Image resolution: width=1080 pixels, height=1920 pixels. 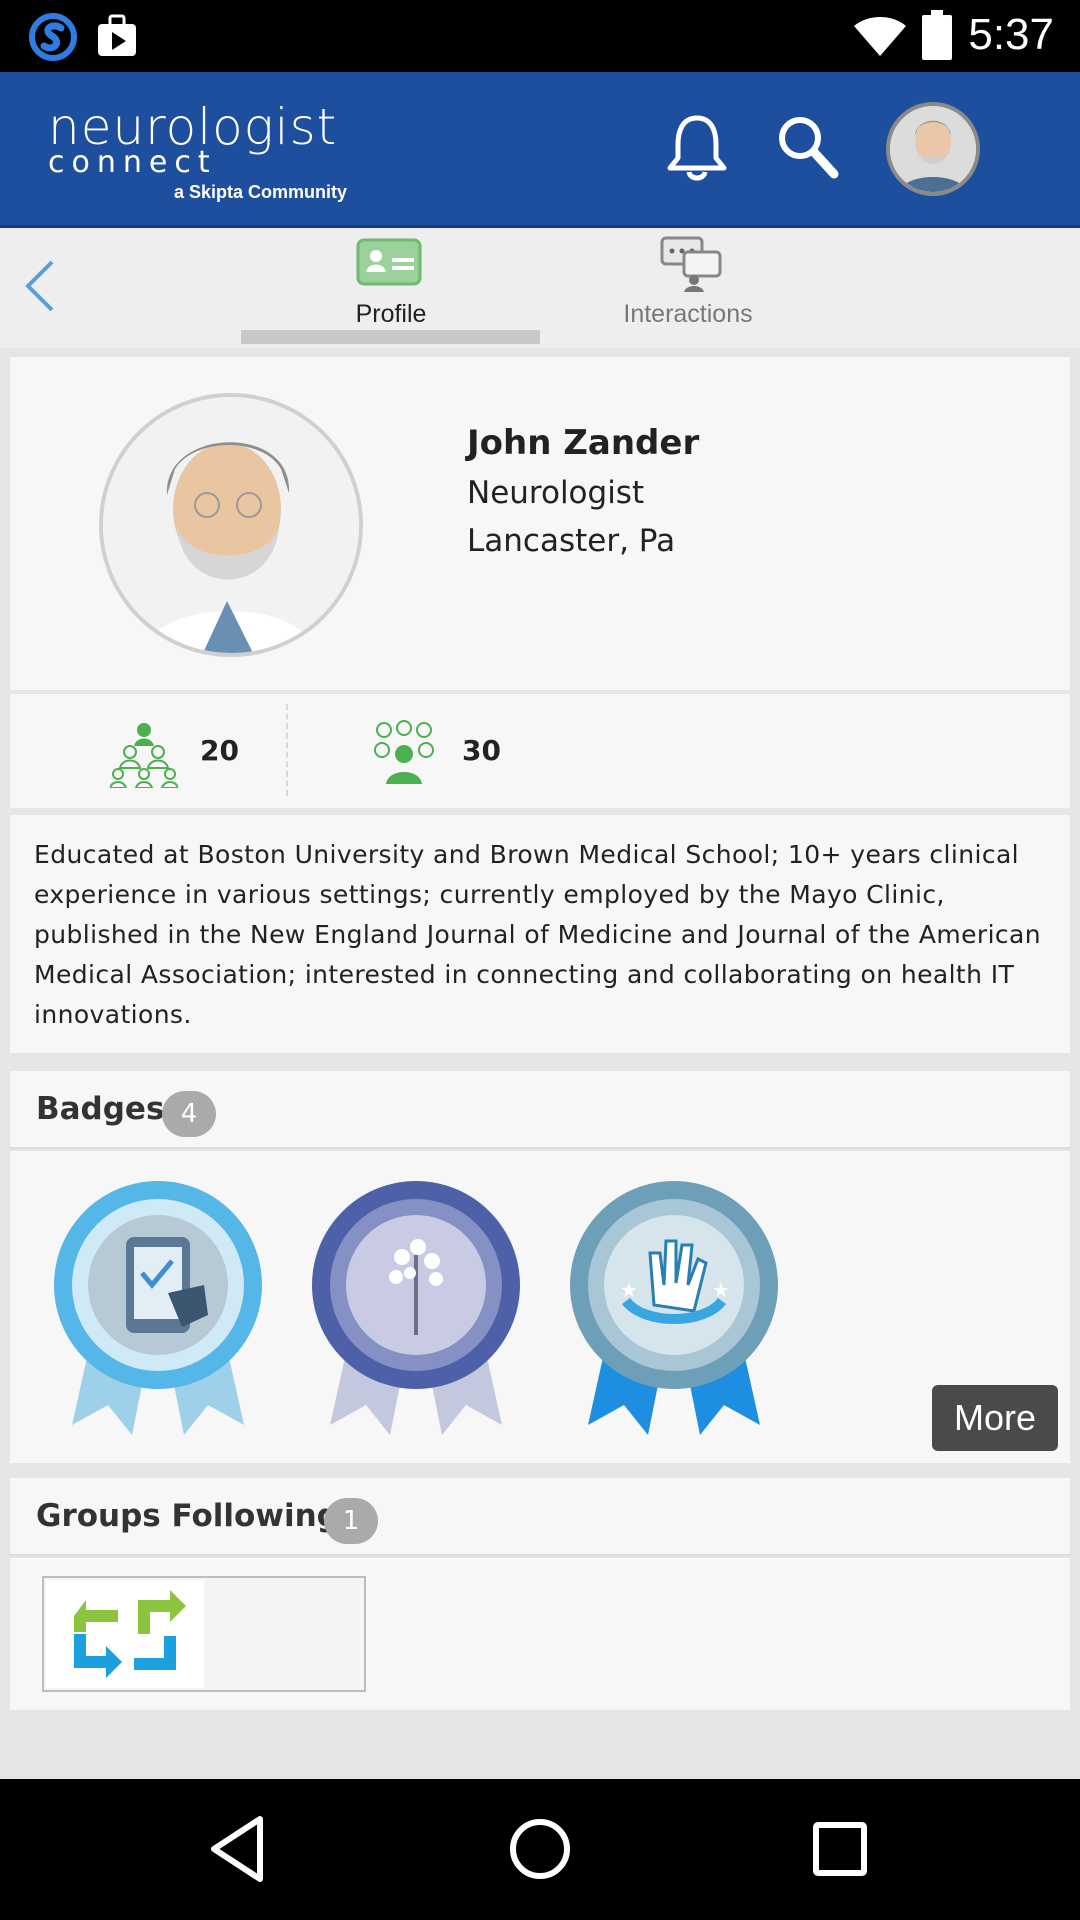 What do you see at coordinates (540, 751) in the screenshot?
I see `stats-card: 20 30` at bounding box center [540, 751].